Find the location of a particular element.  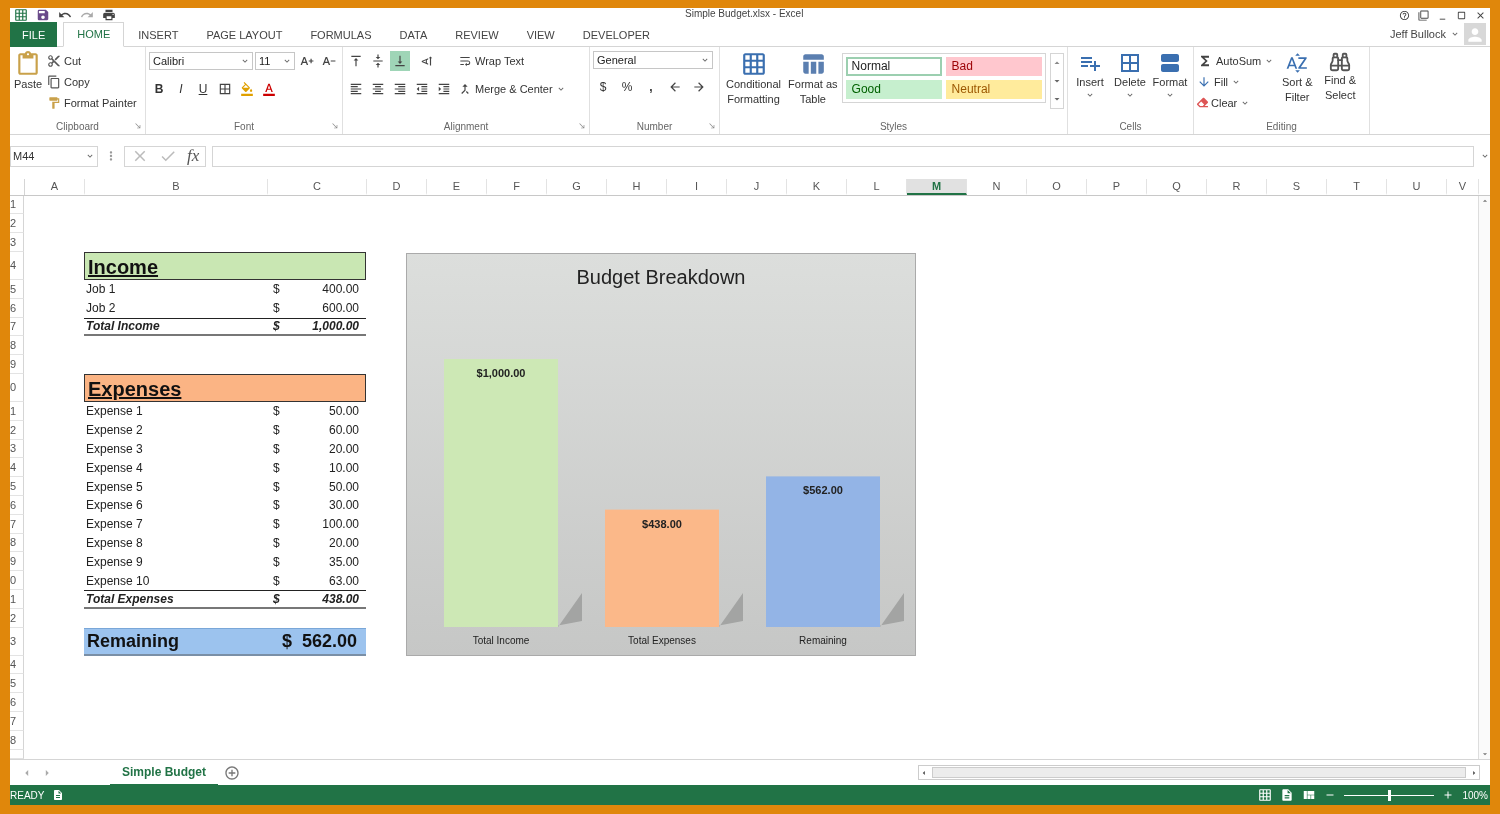

sort-icon is located at coordinates (1297, 62).